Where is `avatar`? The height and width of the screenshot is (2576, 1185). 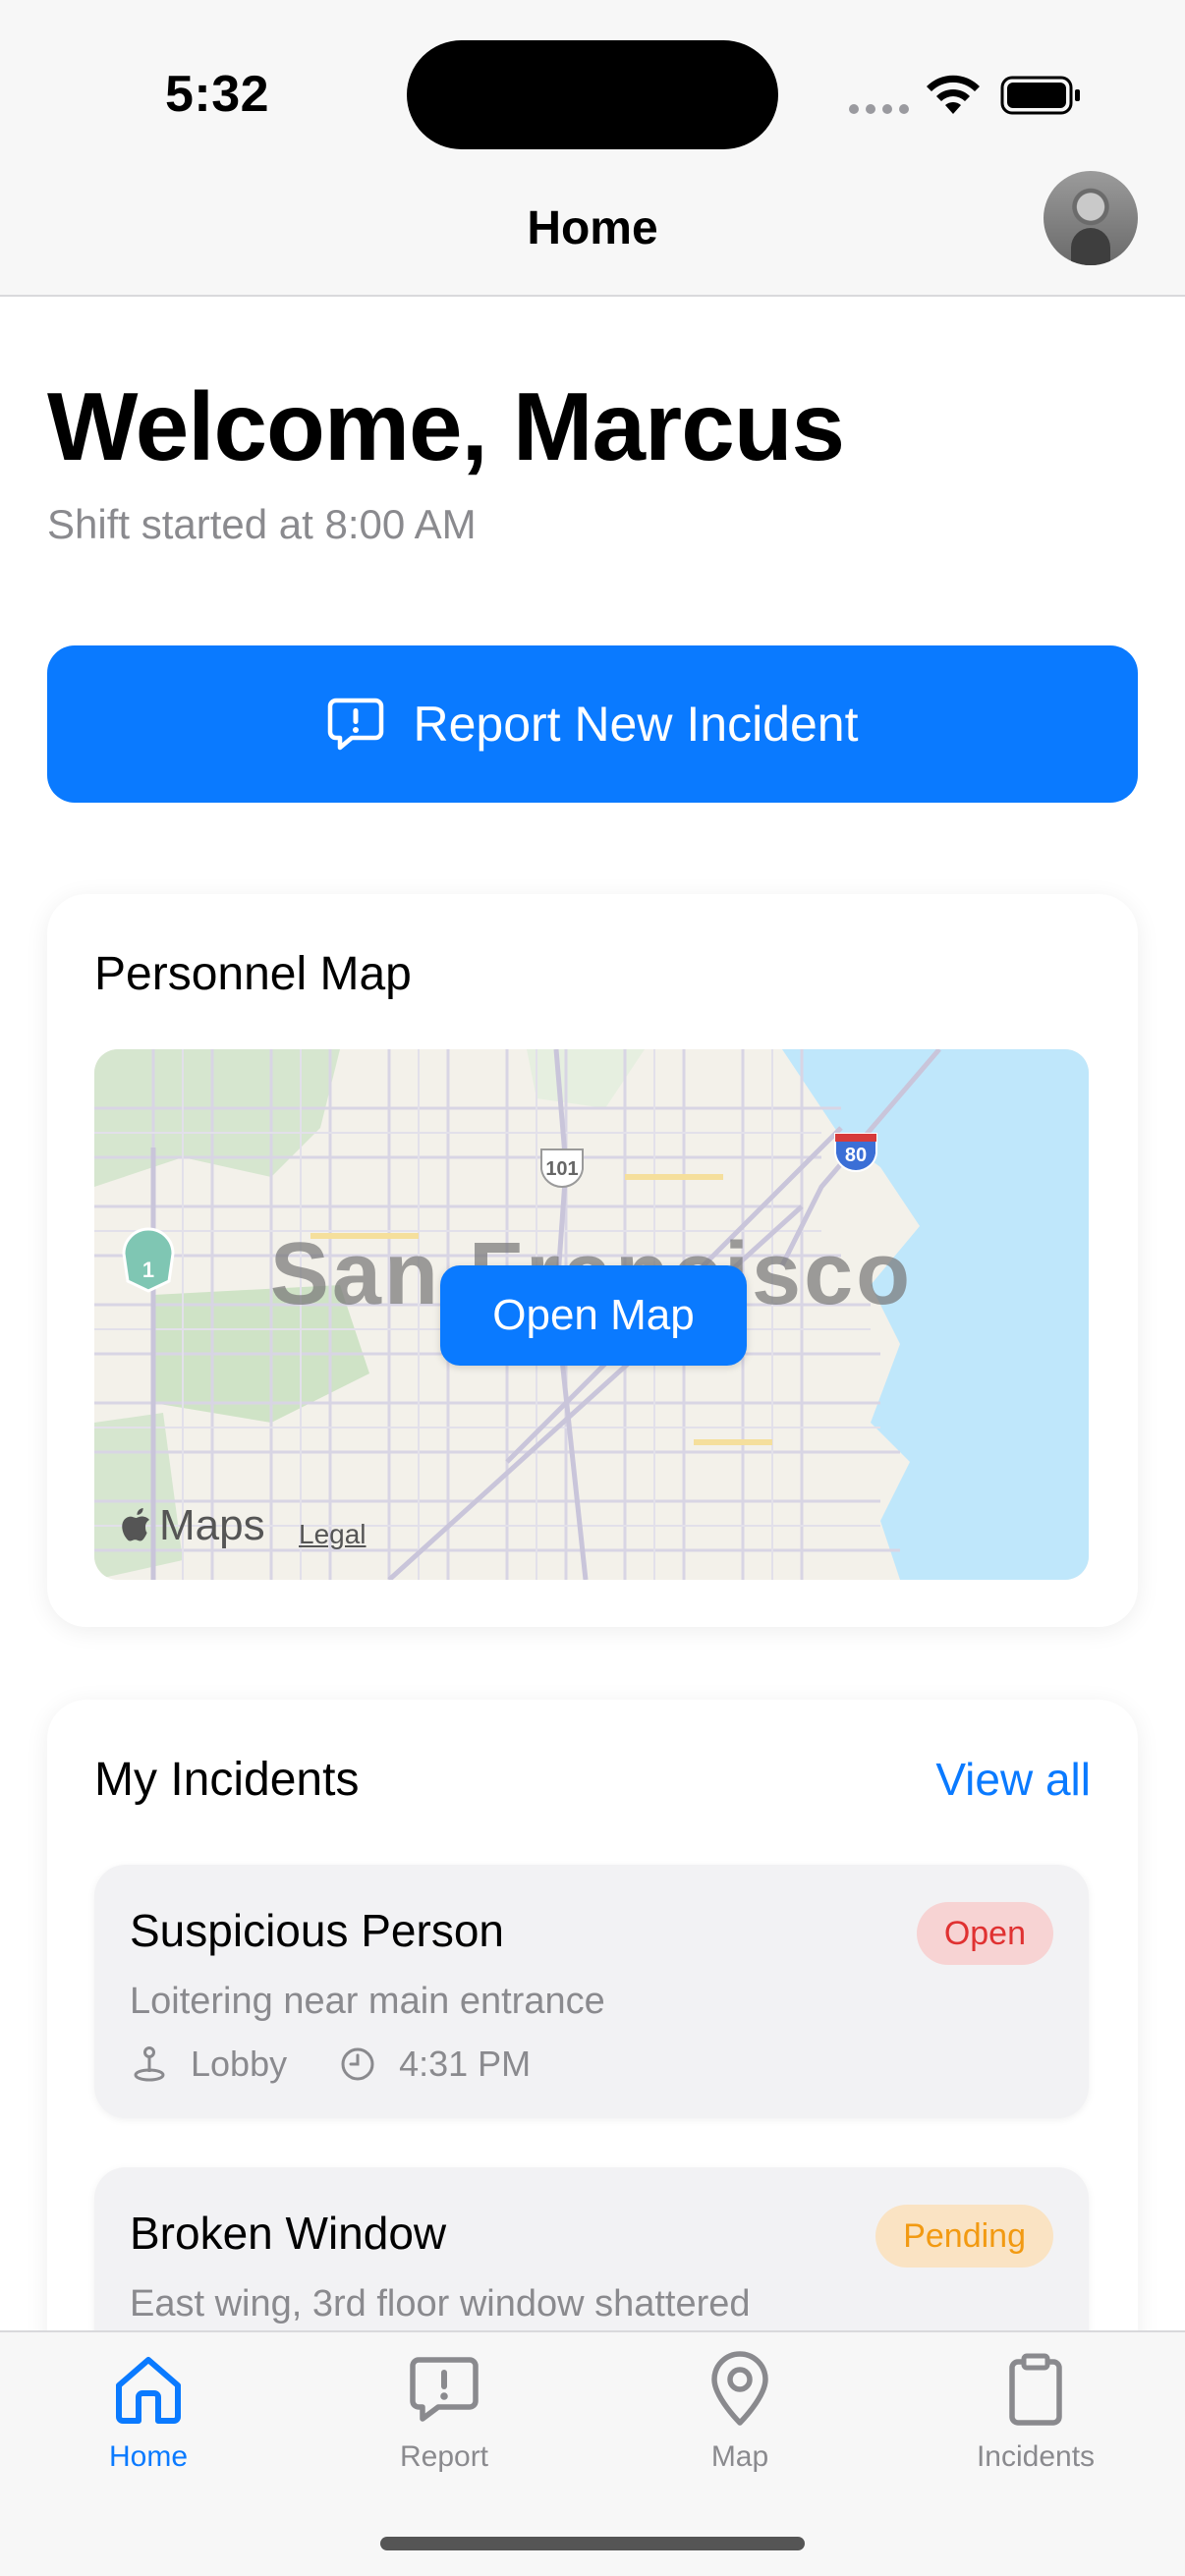
avatar is located at coordinates (1091, 218).